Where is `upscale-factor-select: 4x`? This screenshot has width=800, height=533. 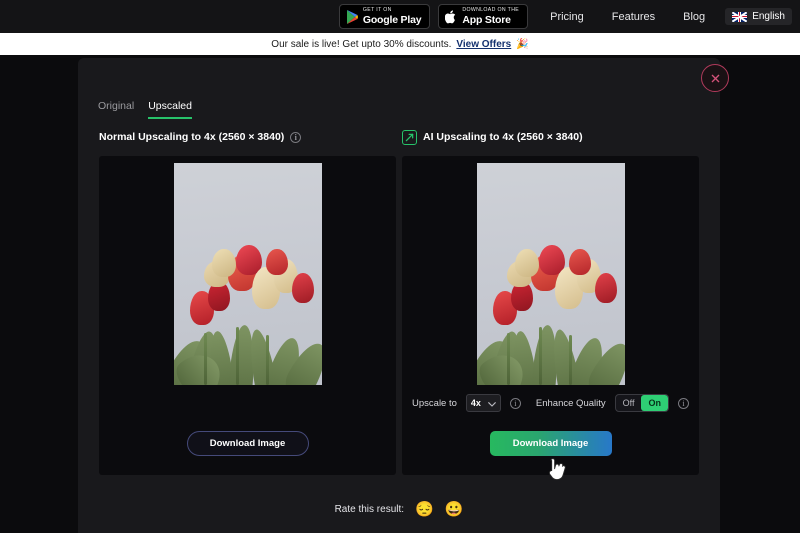
upscale-factor-select: 4x is located at coordinates (483, 403).